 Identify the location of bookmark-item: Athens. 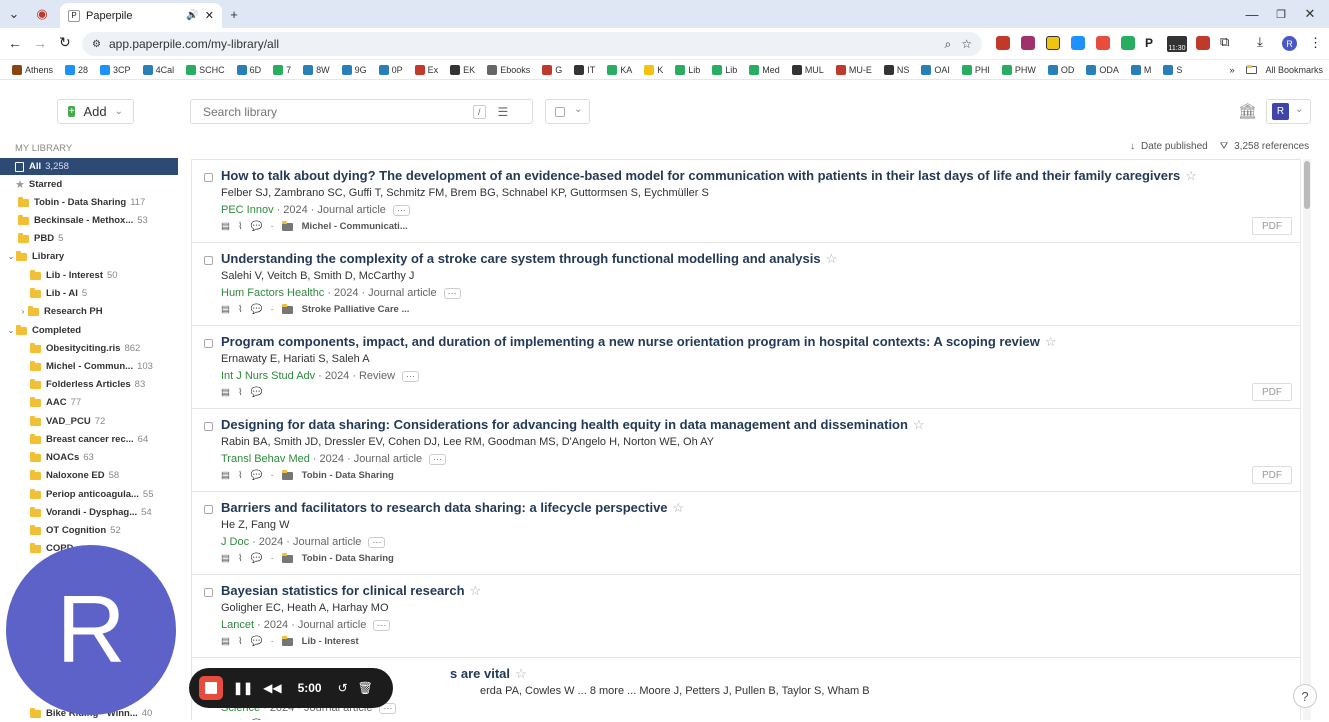
(32, 69).